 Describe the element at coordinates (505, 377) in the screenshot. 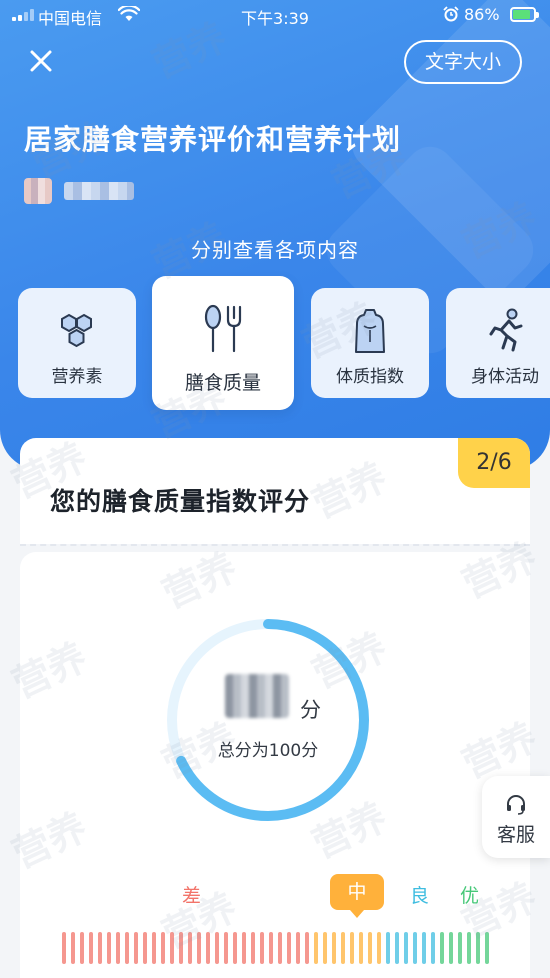

I see `tab-label: 身体活动` at that location.